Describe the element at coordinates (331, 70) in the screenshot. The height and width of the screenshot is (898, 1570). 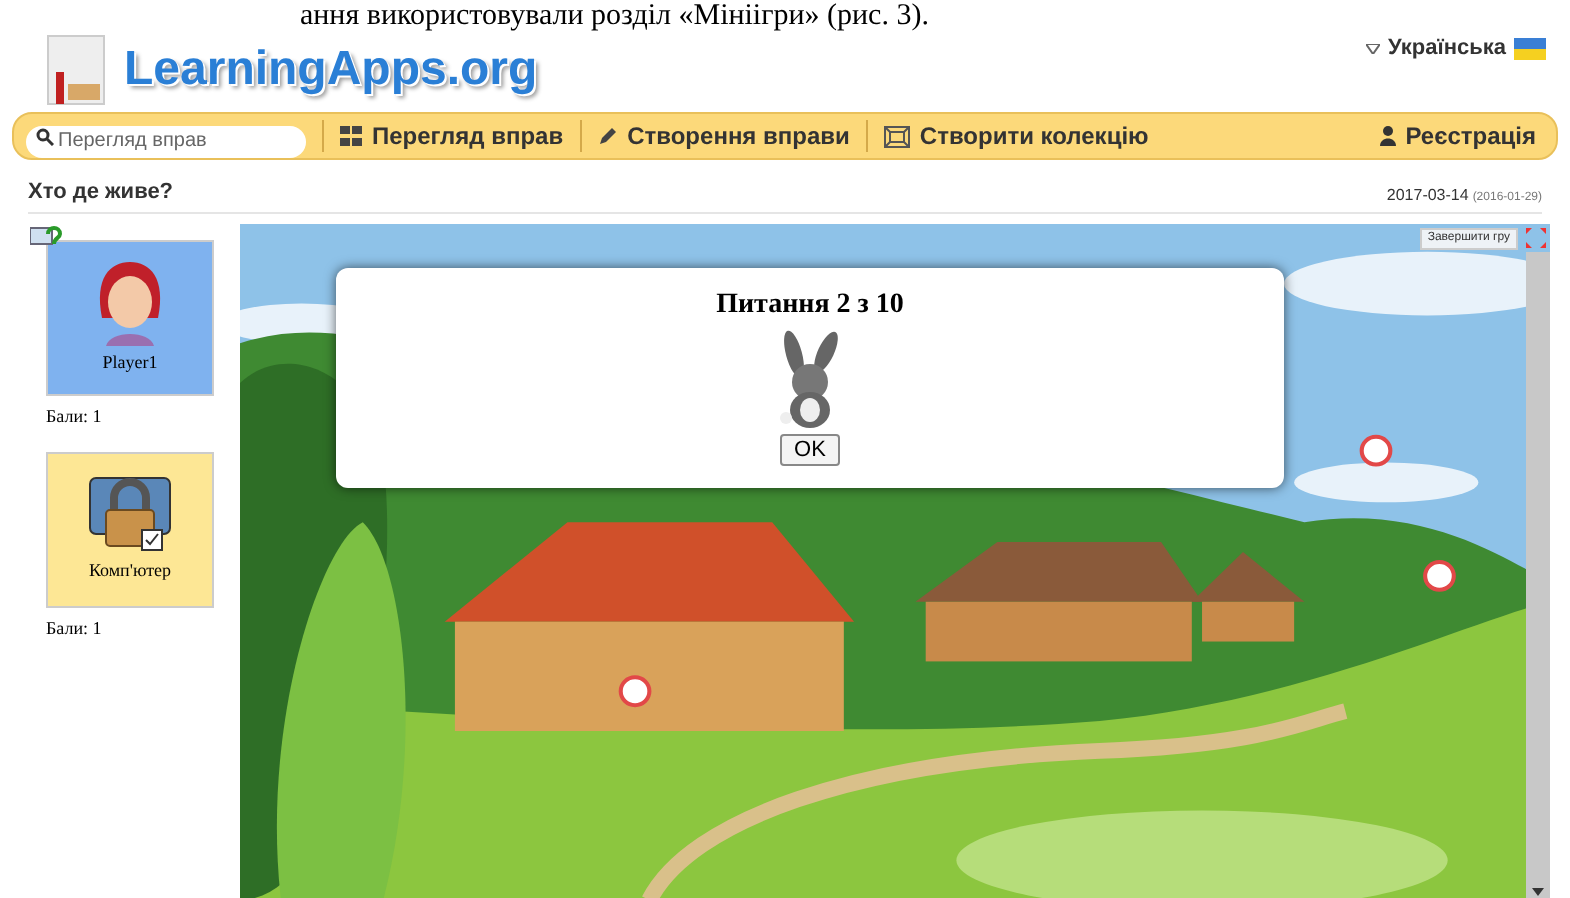
I see `logo-text: LearningApps.org` at that location.